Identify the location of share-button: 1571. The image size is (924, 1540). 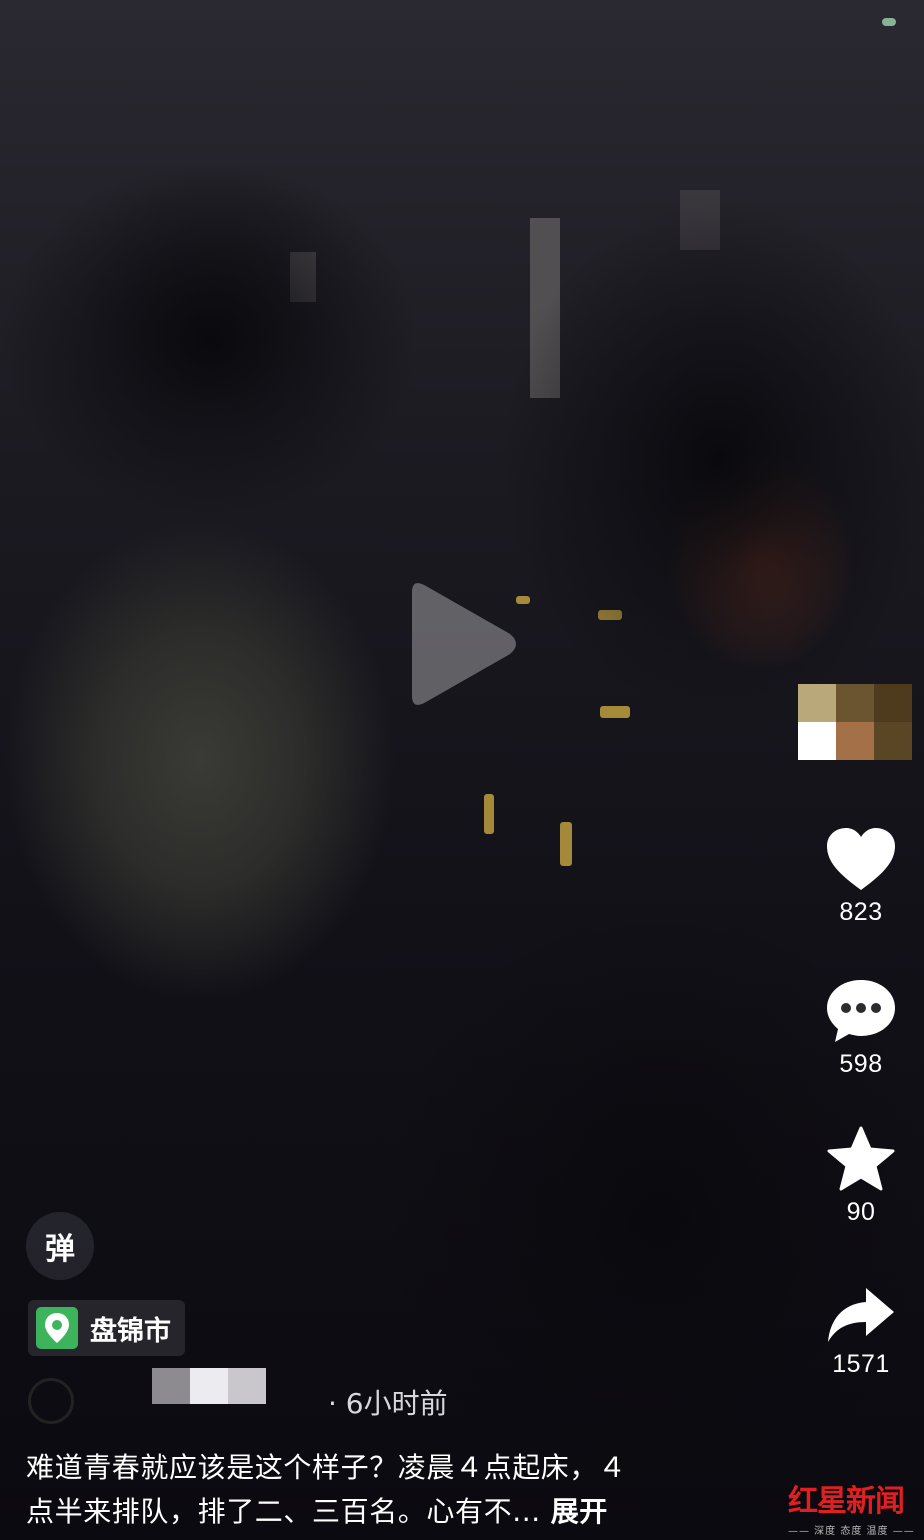
(861, 1332).